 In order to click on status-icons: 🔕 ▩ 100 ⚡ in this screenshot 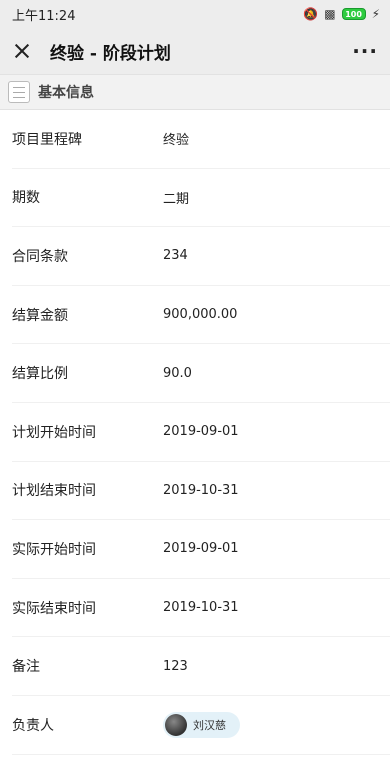, I will do `click(341, 14)`.